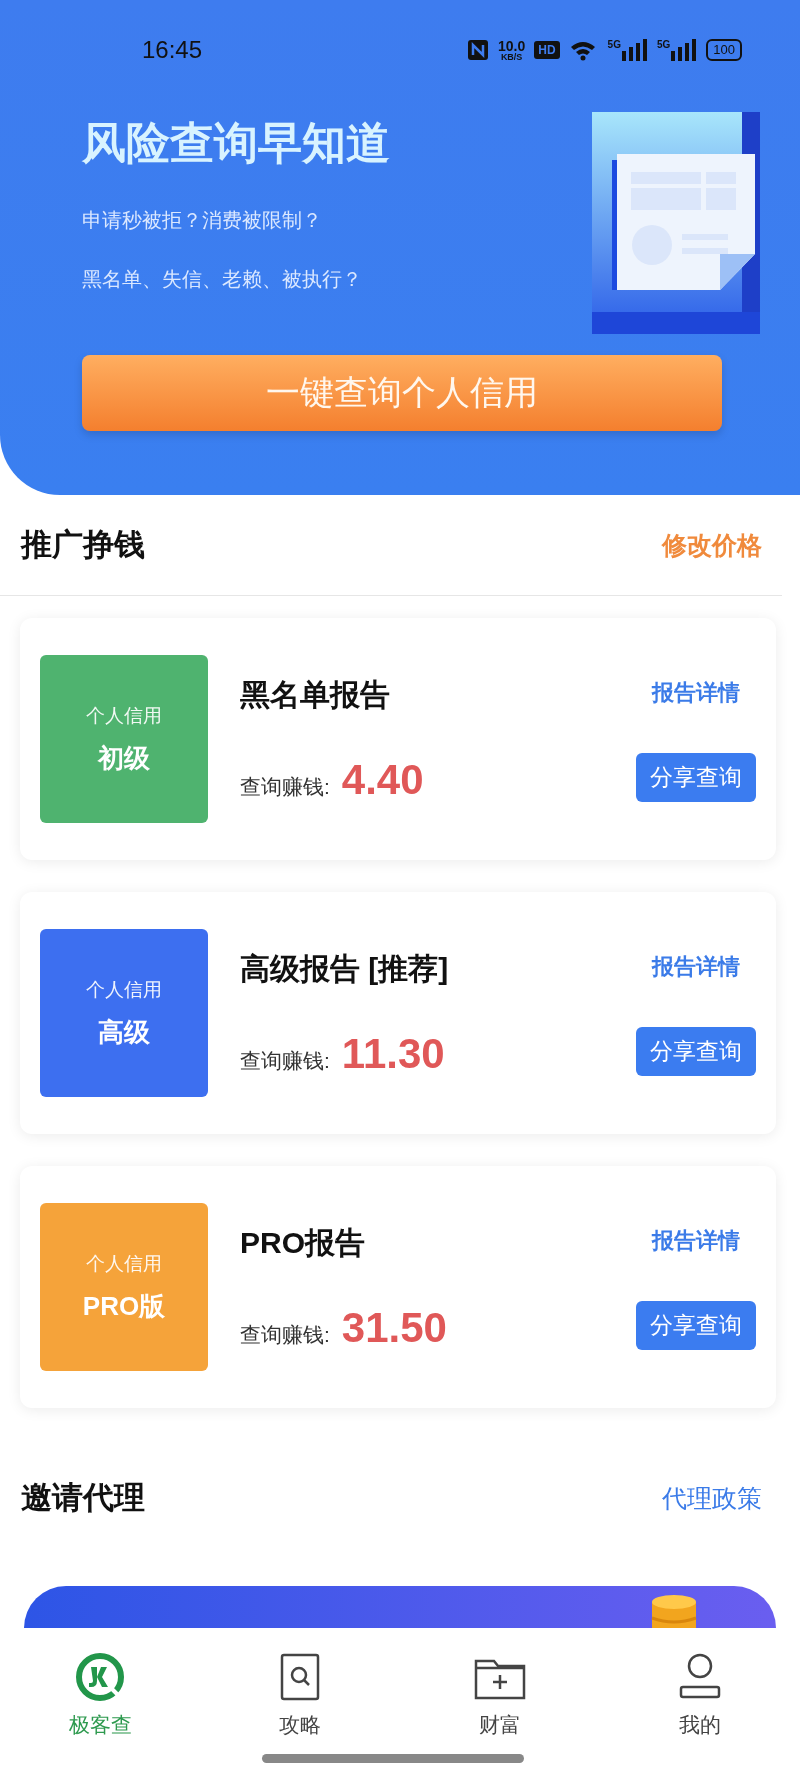  I want to click on clock: 16:45, so click(172, 50).